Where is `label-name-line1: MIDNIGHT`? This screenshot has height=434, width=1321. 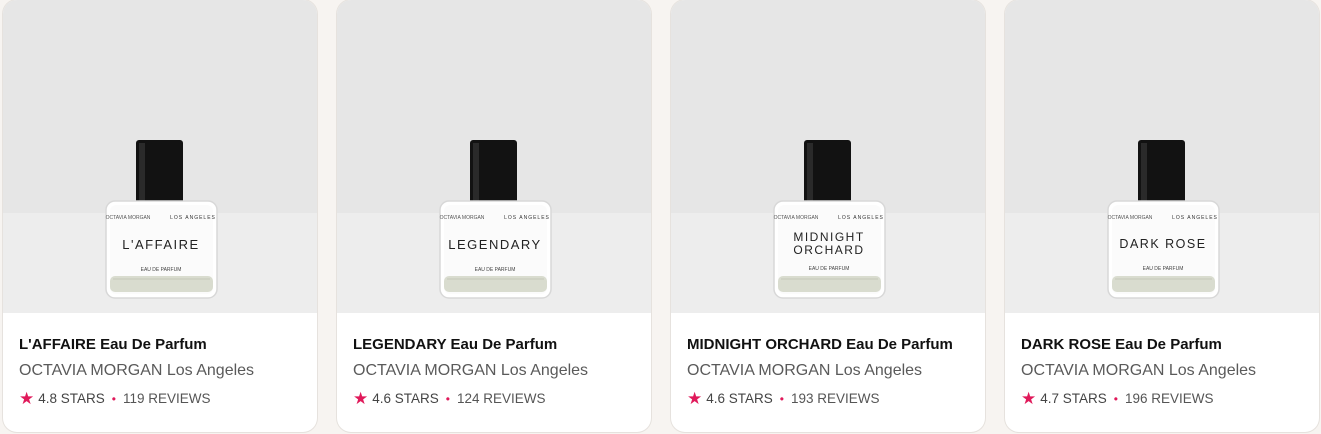
label-name-line1: MIDNIGHT is located at coordinates (828, 237).